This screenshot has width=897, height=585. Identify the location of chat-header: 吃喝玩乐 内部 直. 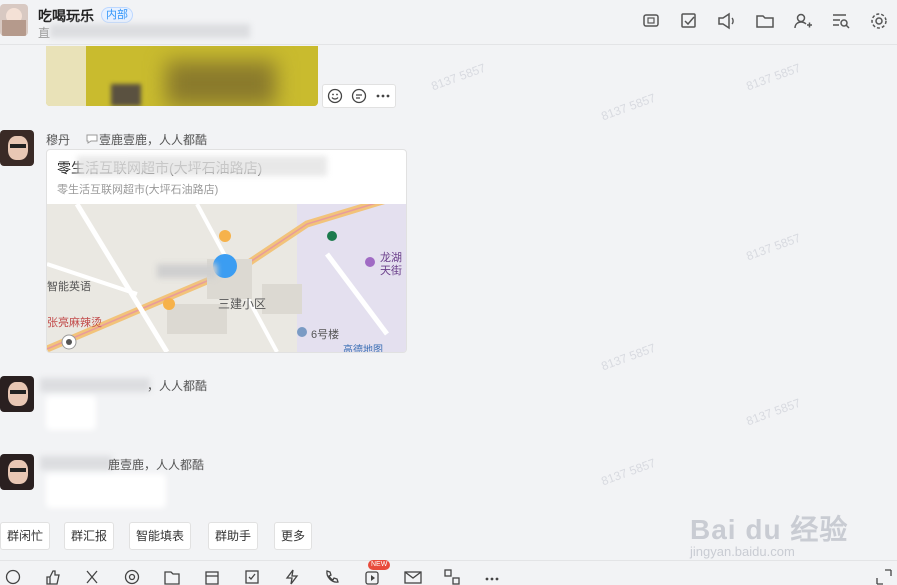
(448, 22).